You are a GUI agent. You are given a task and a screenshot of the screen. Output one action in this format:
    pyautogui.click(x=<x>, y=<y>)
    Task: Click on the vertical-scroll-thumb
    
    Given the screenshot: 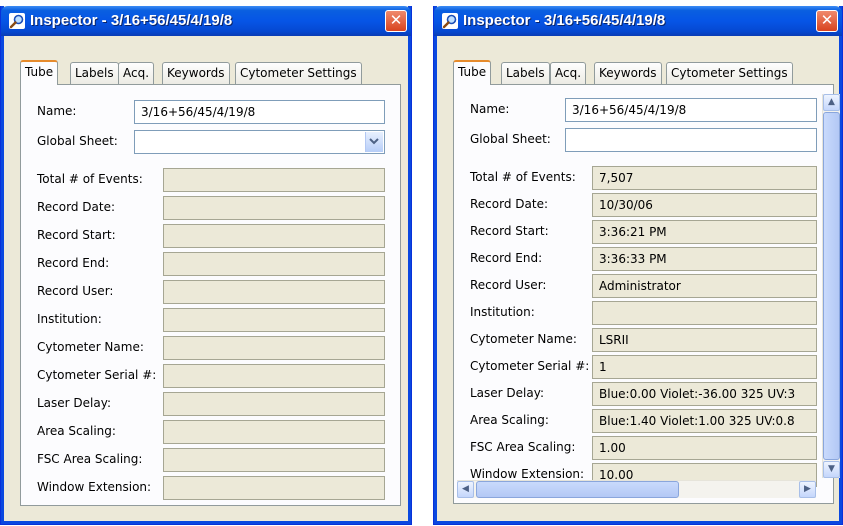 What is the action you would take?
    pyautogui.click(x=831, y=286)
    